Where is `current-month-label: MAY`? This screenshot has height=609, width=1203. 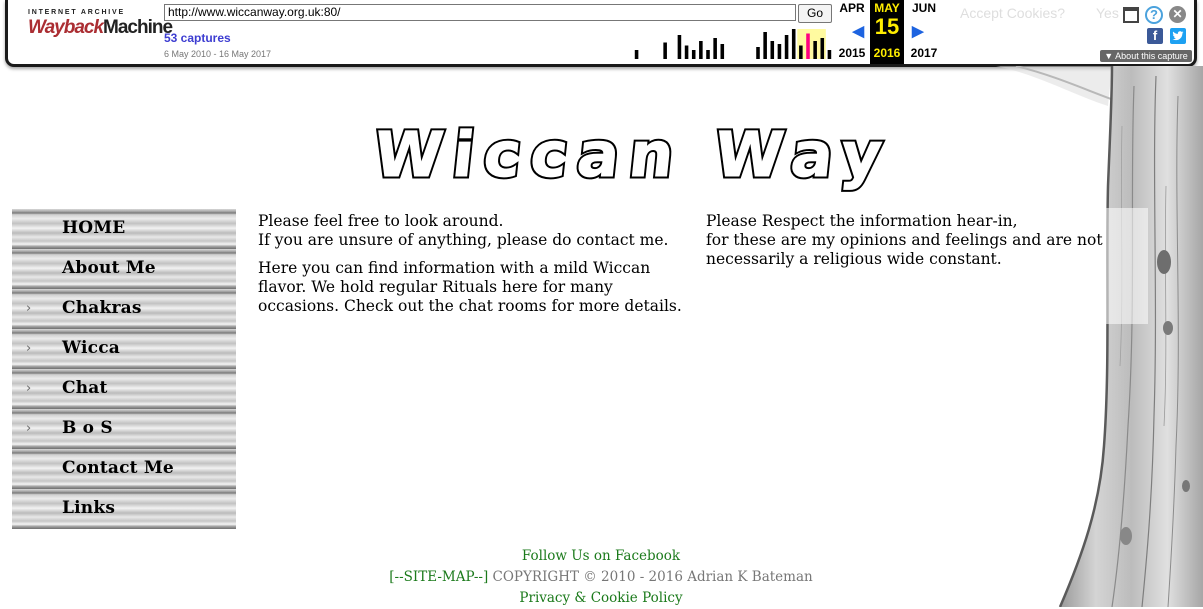 current-month-label: MAY is located at coordinates (887, 8).